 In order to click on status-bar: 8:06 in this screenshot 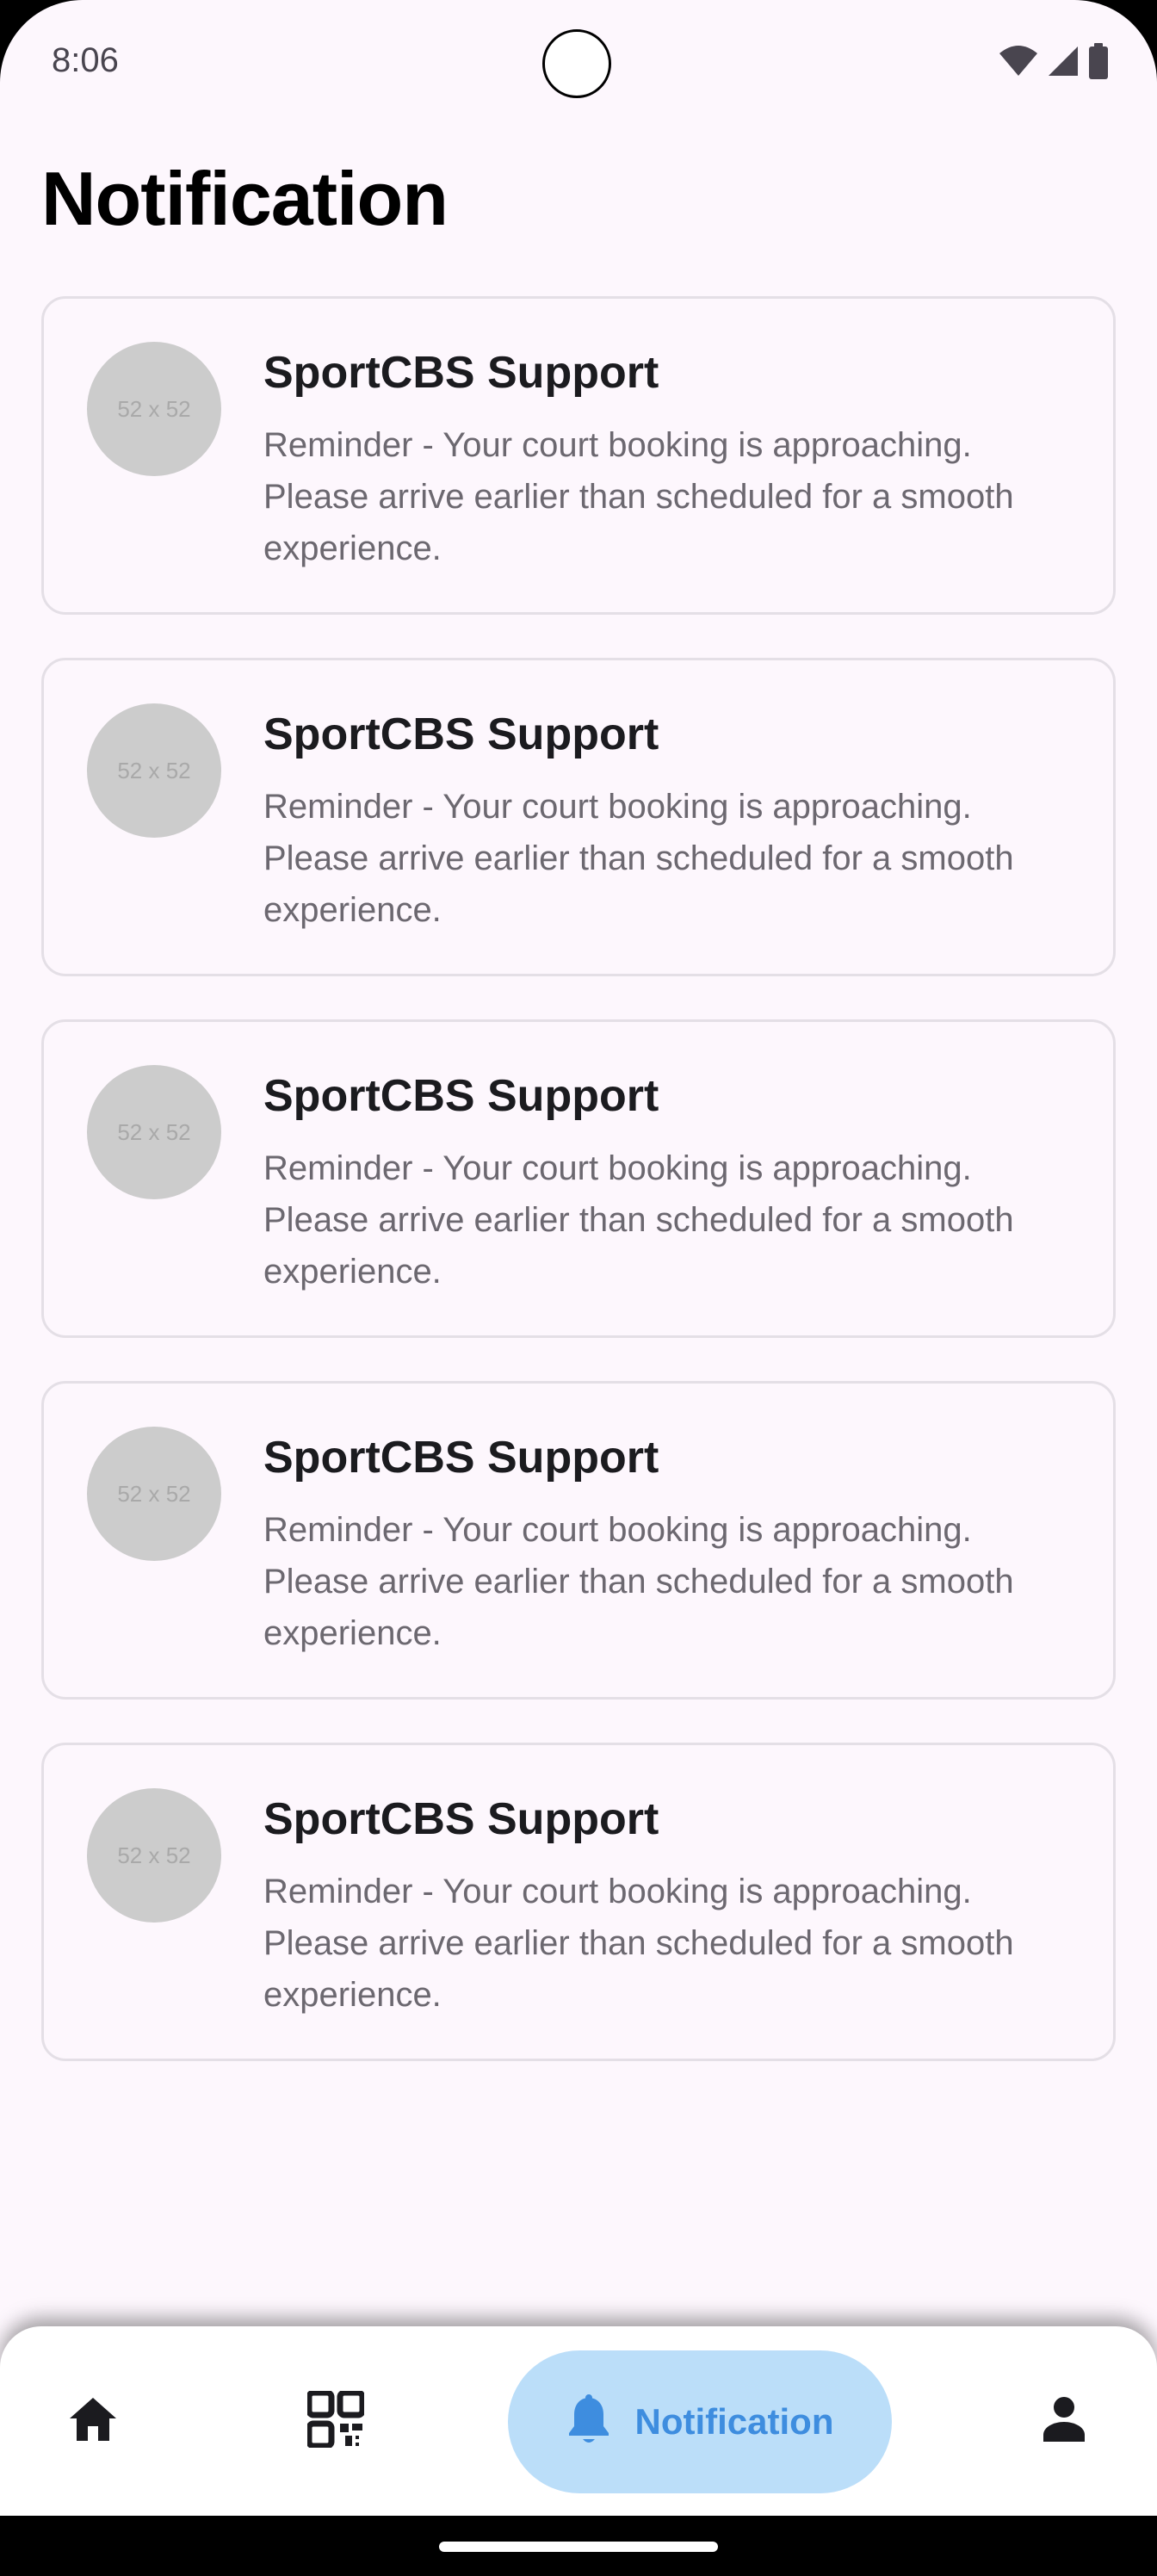, I will do `click(579, 64)`.